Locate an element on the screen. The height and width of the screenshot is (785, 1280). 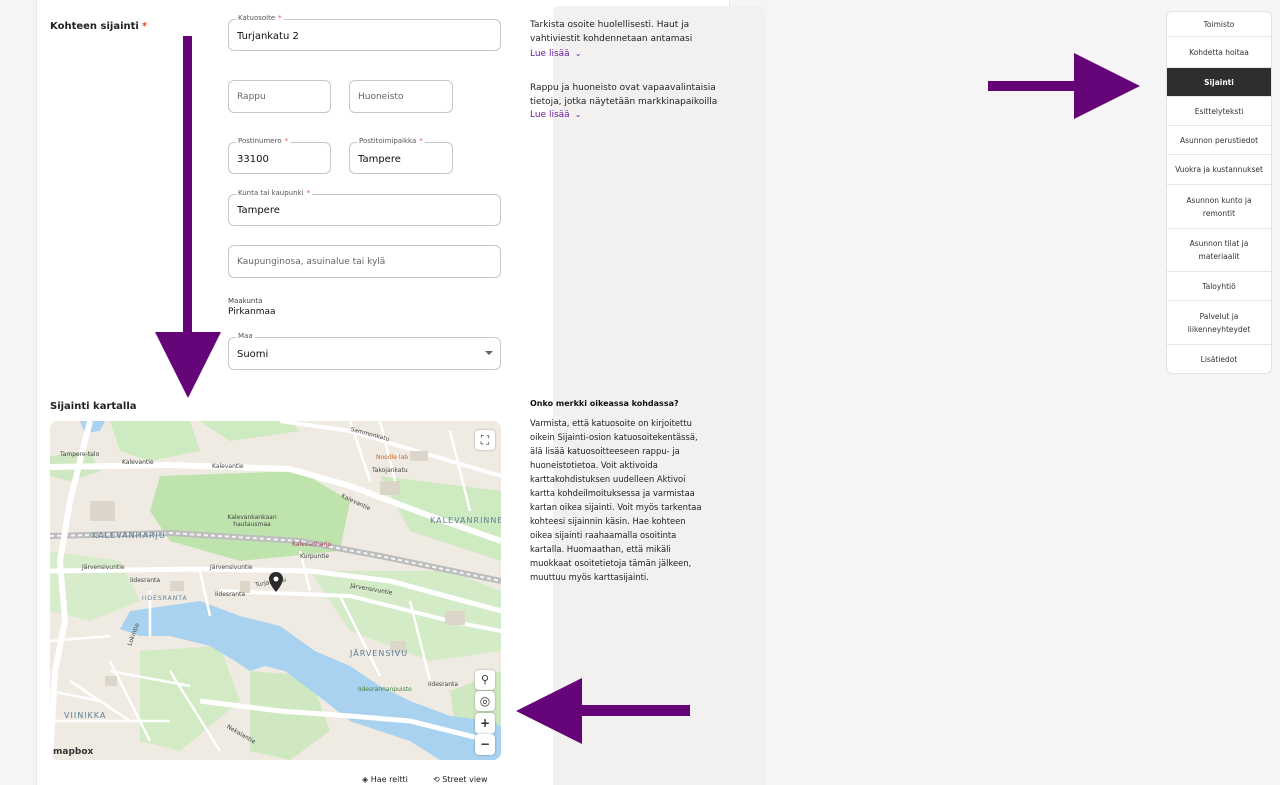
location-label-text: Kohteen sijainti is located at coordinates (94, 26).